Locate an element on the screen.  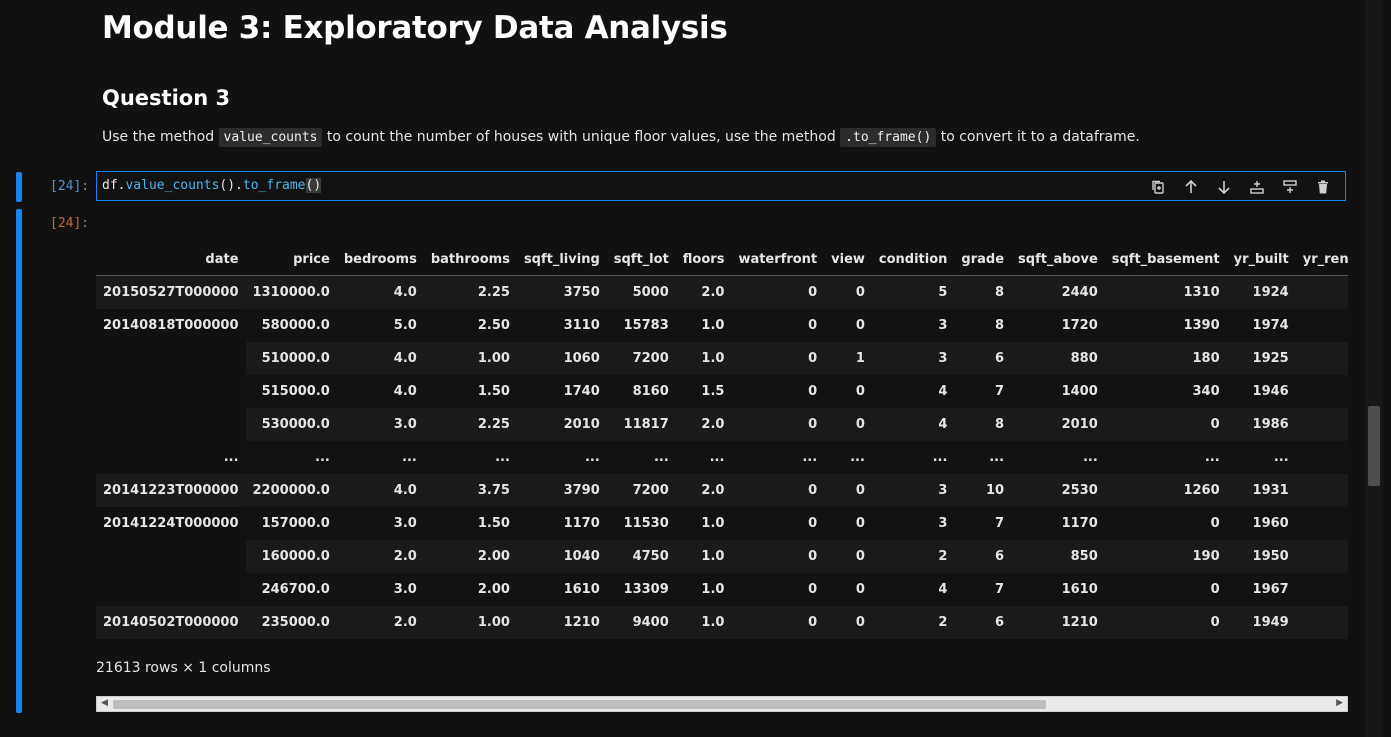
split-cell-icon is located at coordinates (1290, 187).